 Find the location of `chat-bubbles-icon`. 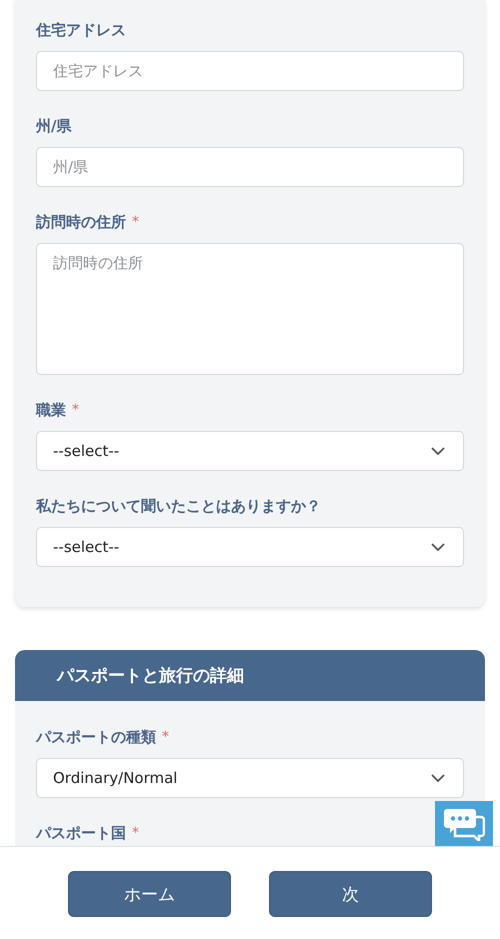

chat-bubbles-icon is located at coordinates (464, 824).